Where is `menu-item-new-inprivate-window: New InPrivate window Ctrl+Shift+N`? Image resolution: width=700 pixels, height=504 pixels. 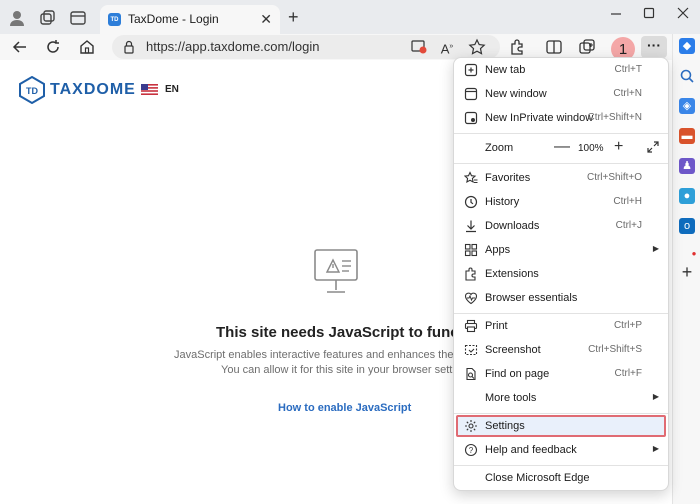
menu-item-new-inprivate-window: New InPrivate window Ctrl+Shift+N is located at coordinates (561, 118).